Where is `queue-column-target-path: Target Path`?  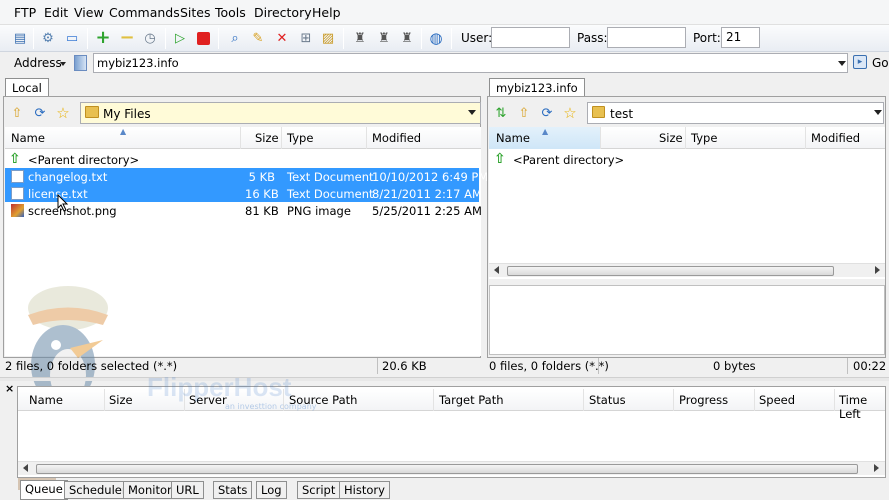
queue-column-target-path: Target Path is located at coordinates (471, 400).